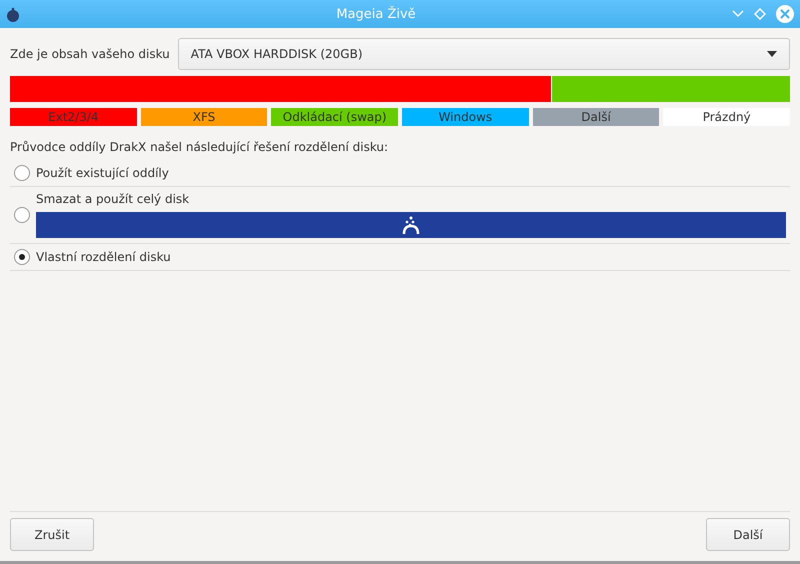 The width and height of the screenshot is (800, 564). What do you see at coordinates (772, 54) in the screenshot?
I see `dropdown-caret-icon` at bounding box center [772, 54].